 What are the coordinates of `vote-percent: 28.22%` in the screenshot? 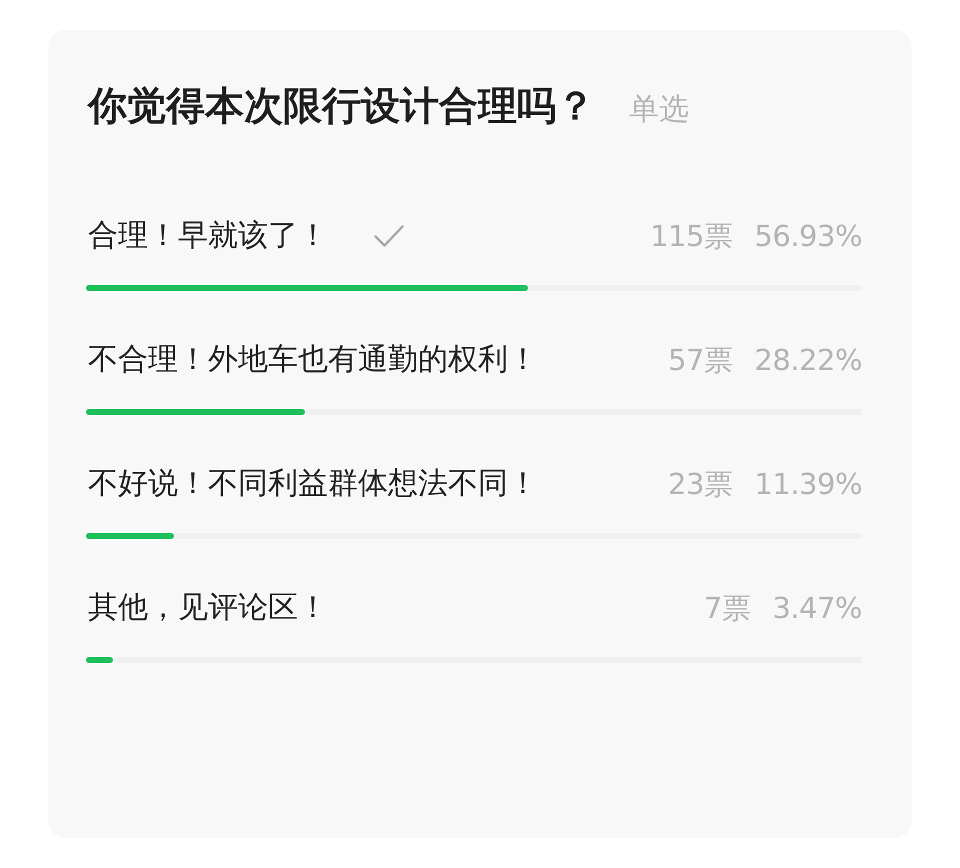 It's located at (808, 360).